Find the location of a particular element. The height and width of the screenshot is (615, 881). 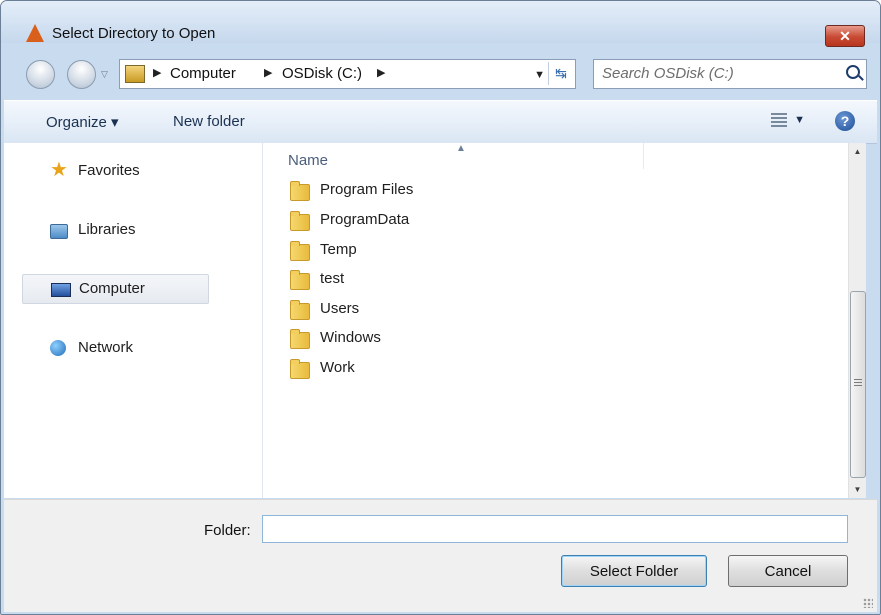

forward-button is located at coordinates (81, 74).